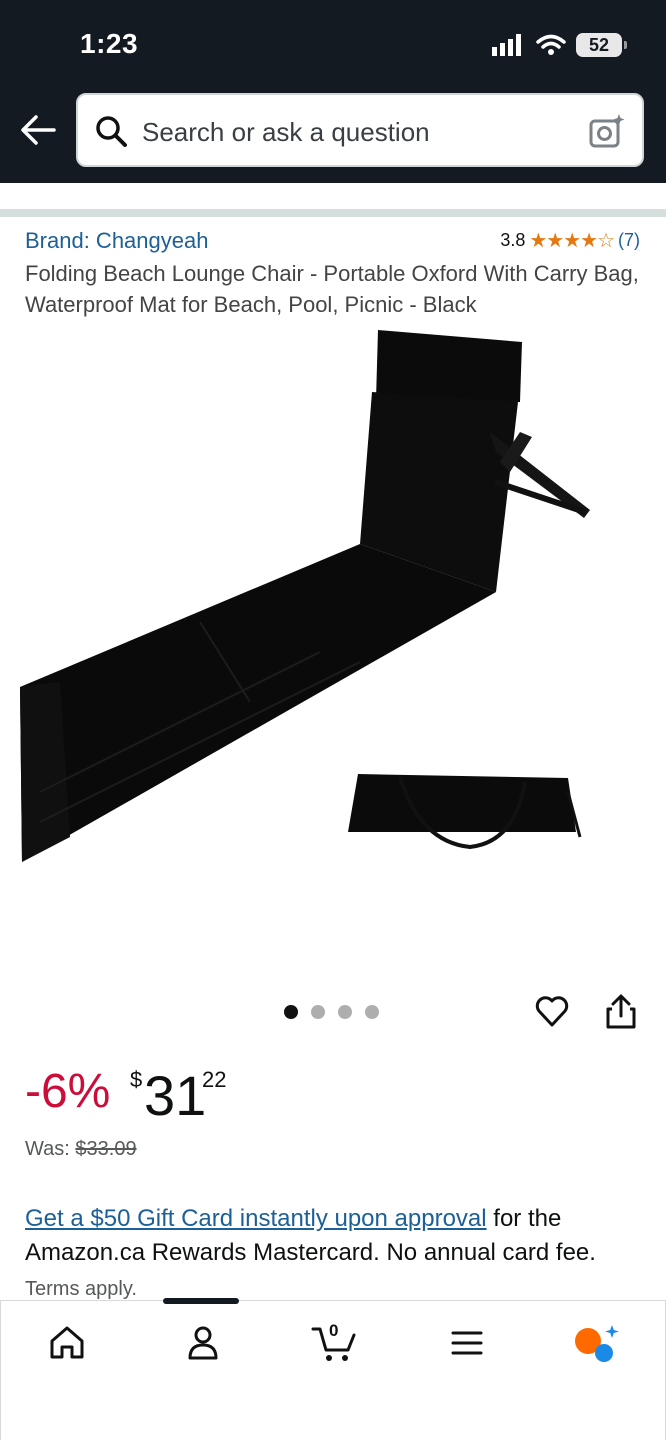  I want to click on share-icon, so click(621, 1012).